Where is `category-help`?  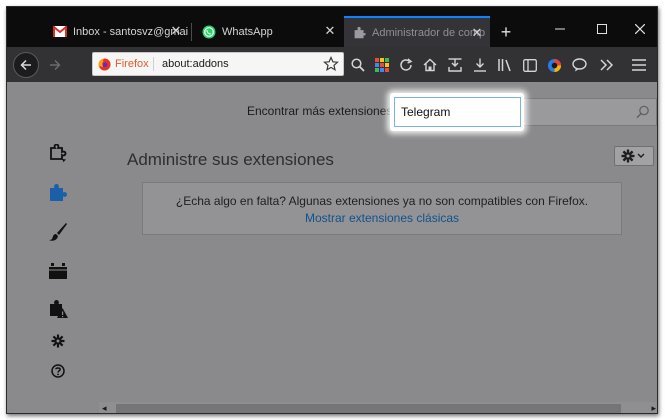
category-help is located at coordinates (58, 373).